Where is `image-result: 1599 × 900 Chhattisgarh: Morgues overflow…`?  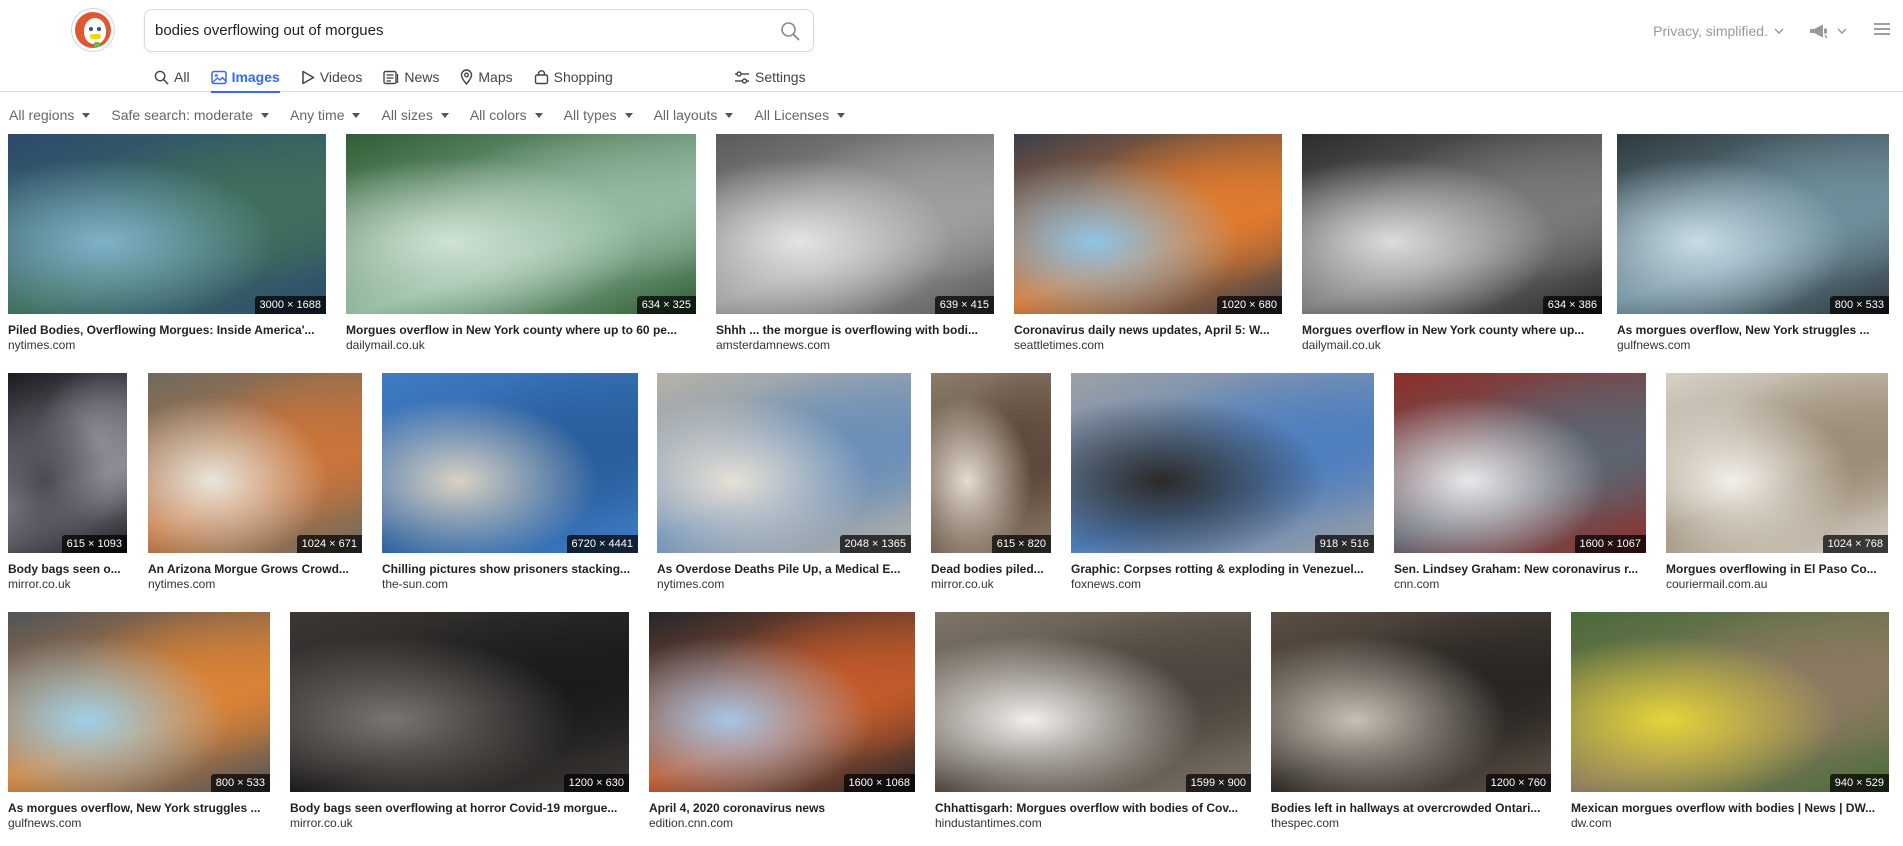 image-result: 1599 × 900 Chhattisgarh: Morgues overflow… is located at coordinates (1093, 721).